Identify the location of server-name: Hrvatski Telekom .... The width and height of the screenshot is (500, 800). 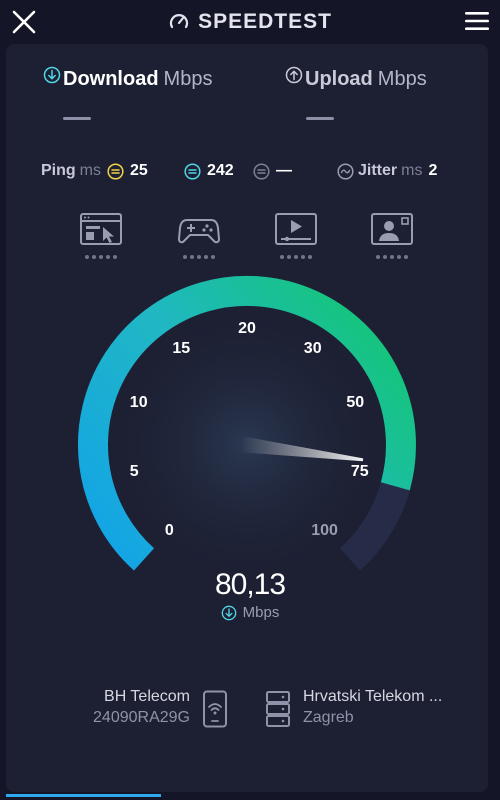
(373, 696).